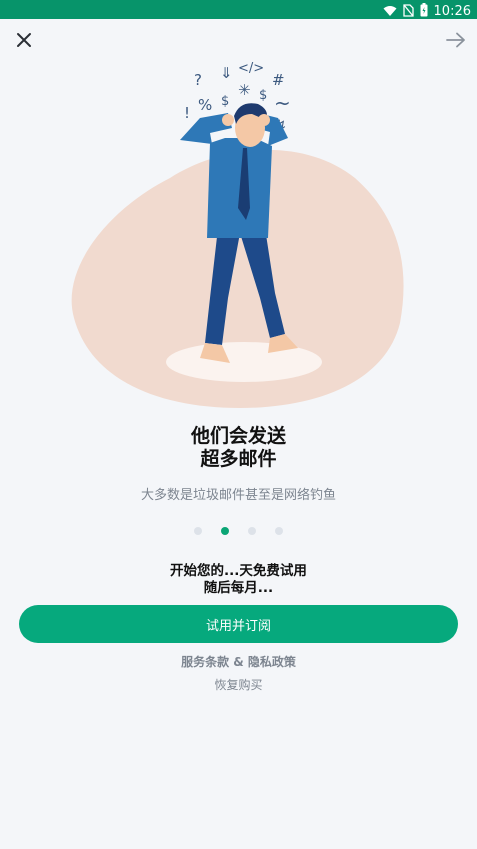 This screenshot has height=849, width=477. What do you see at coordinates (452, 11) in the screenshot?
I see `status-time: 10:26` at bounding box center [452, 11].